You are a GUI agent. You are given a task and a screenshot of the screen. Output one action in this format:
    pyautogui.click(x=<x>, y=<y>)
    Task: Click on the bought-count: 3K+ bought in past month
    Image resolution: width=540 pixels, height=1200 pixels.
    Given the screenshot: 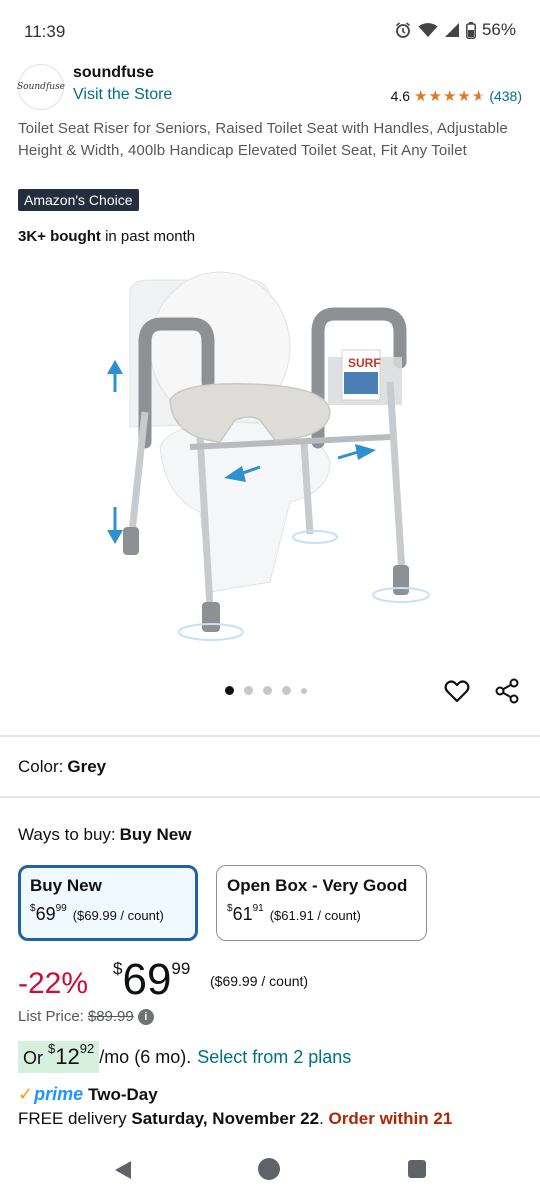 What is the action you would take?
    pyautogui.click(x=106, y=236)
    